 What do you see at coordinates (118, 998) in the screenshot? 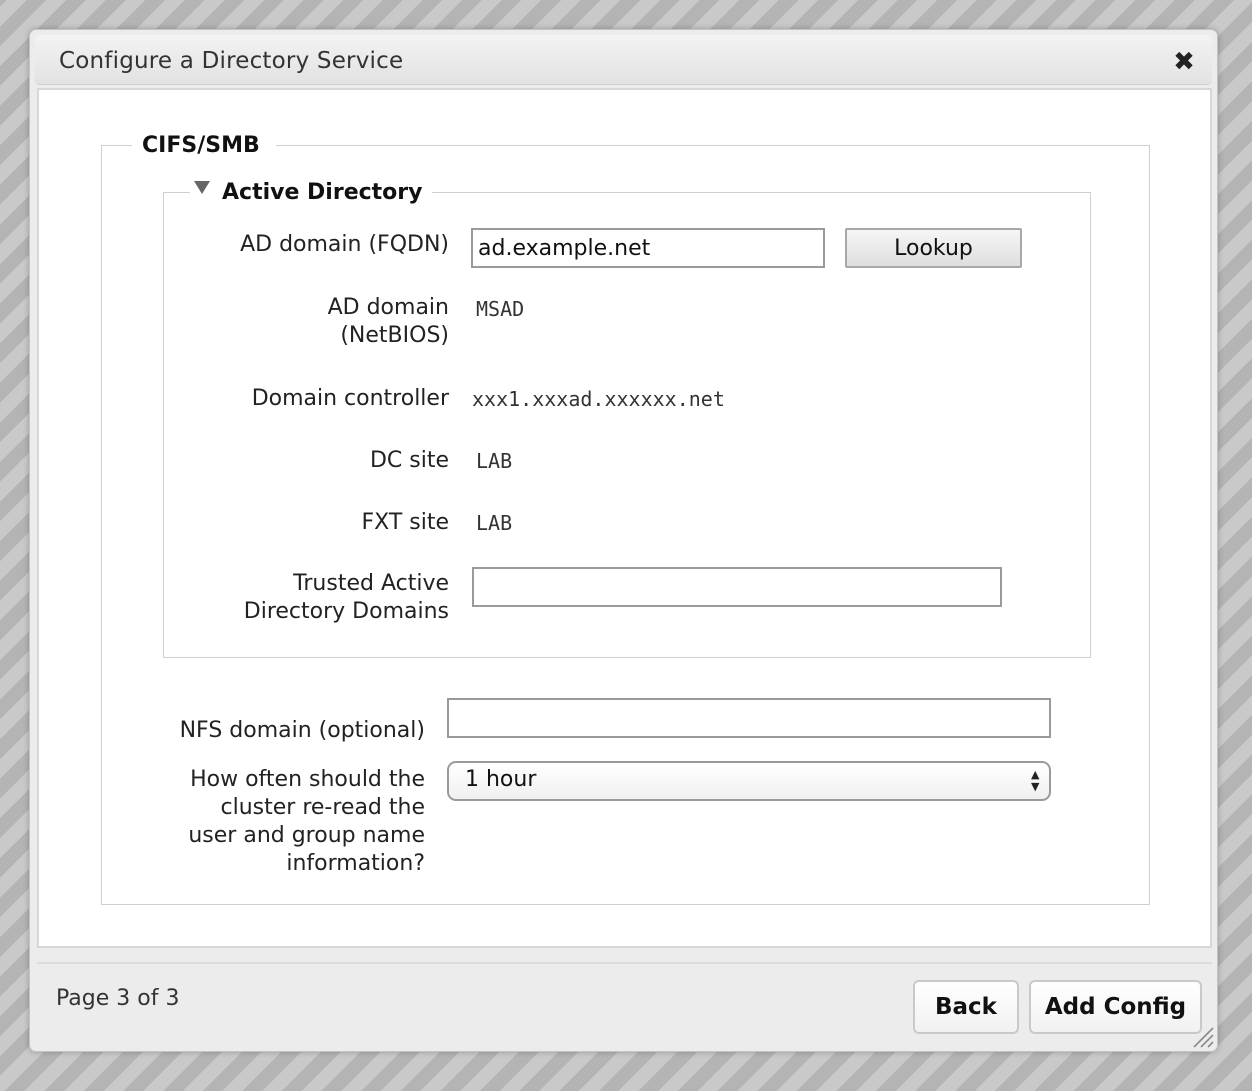
I see `page-indicator: Page 3 of 3` at bounding box center [118, 998].